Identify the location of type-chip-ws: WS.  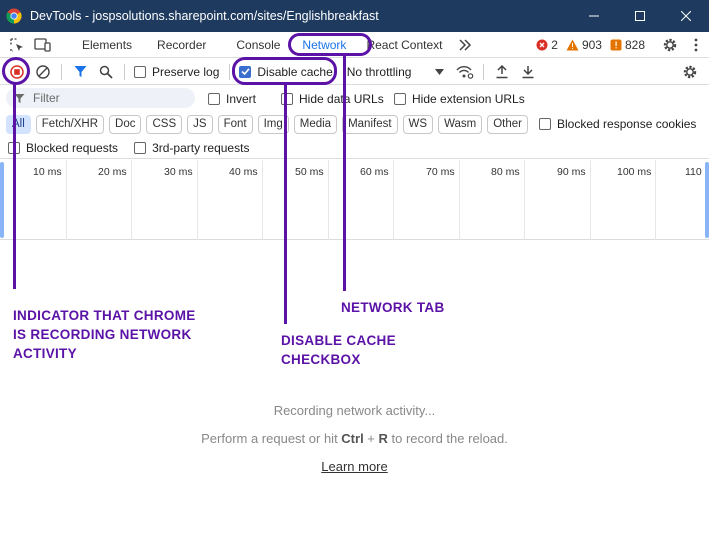
(418, 124).